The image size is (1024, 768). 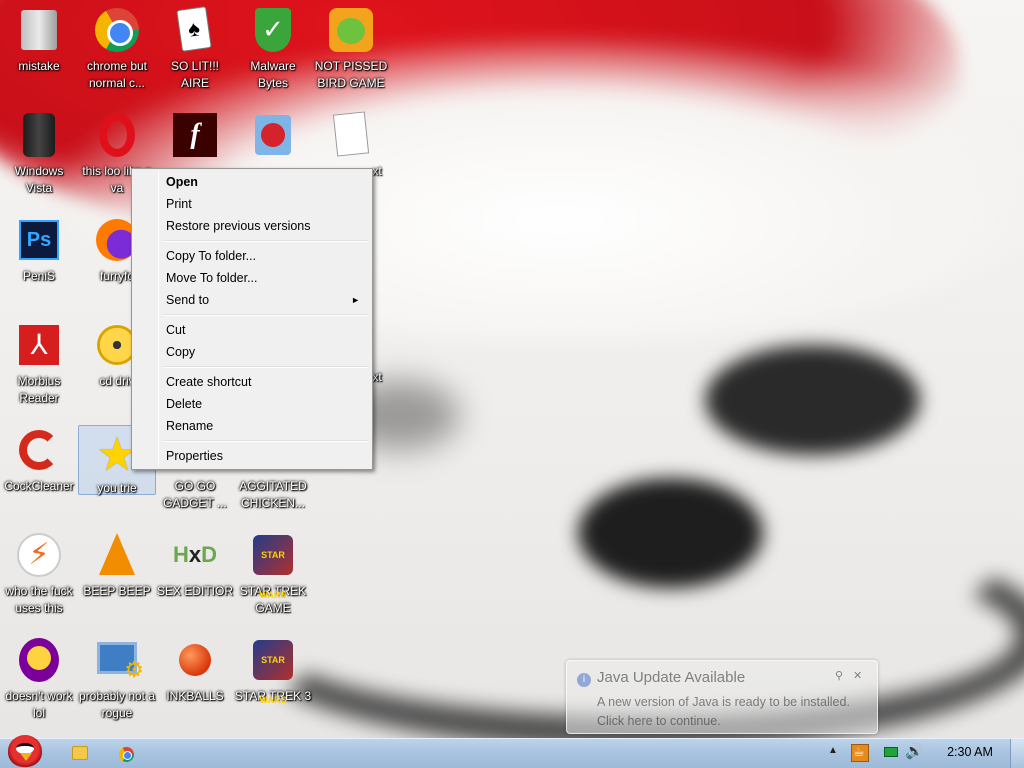 I want to click on desktop-icon-hxd: HxD SEX EDITIOR, so click(x=195, y=577).